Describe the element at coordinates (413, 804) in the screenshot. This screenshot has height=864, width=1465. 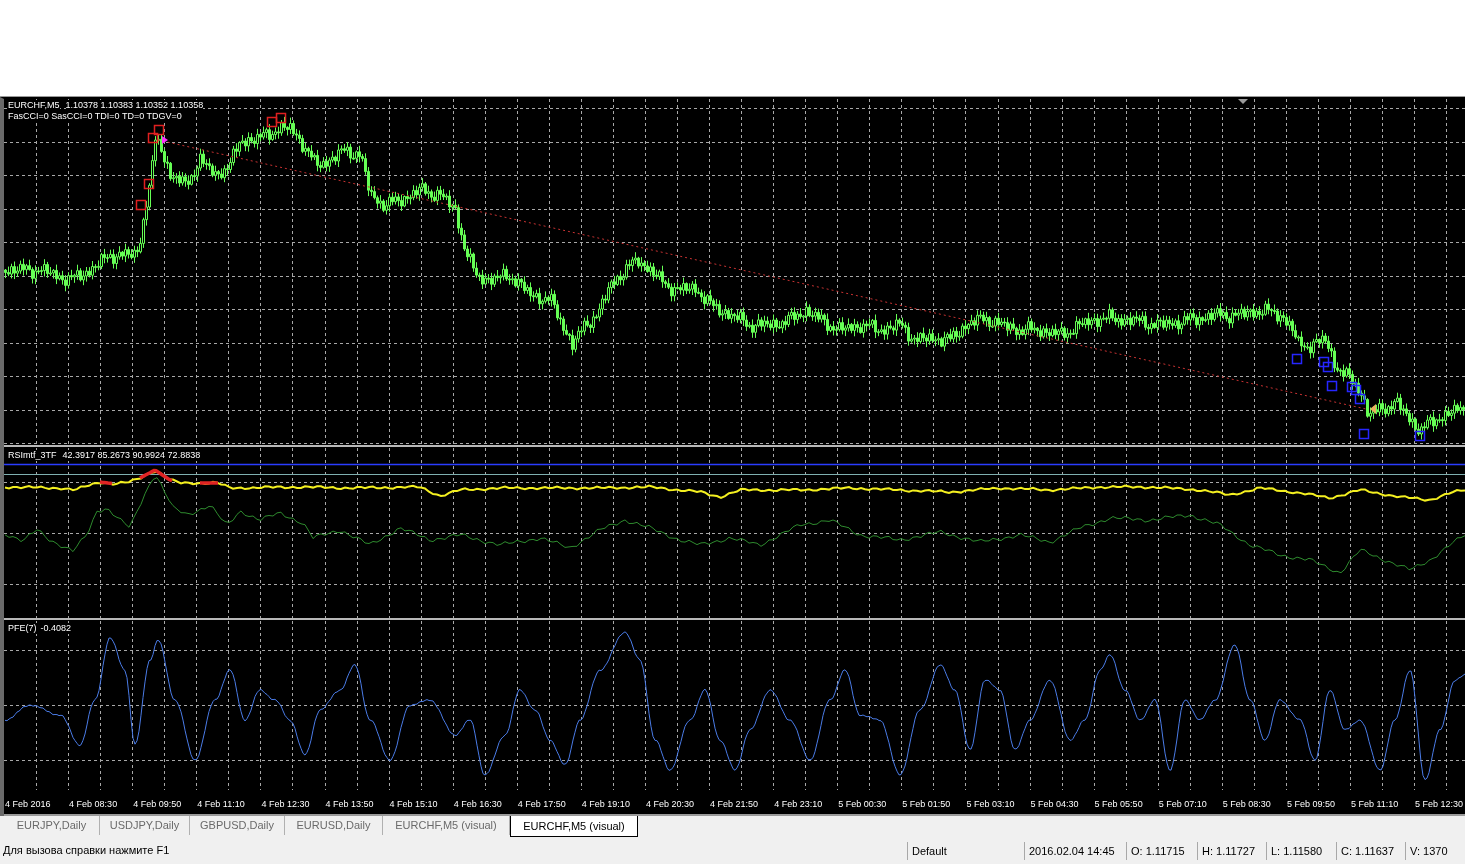
I see `time-axis-label: 4 Feb 15:10` at that location.